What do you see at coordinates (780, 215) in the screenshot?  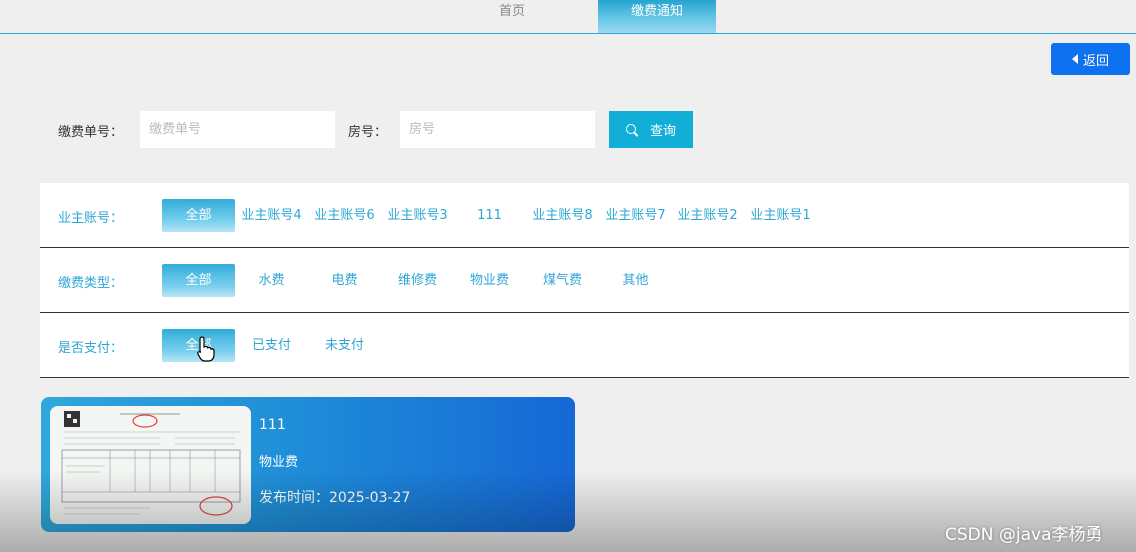 I see `owner-option: 业主账号1` at bounding box center [780, 215].